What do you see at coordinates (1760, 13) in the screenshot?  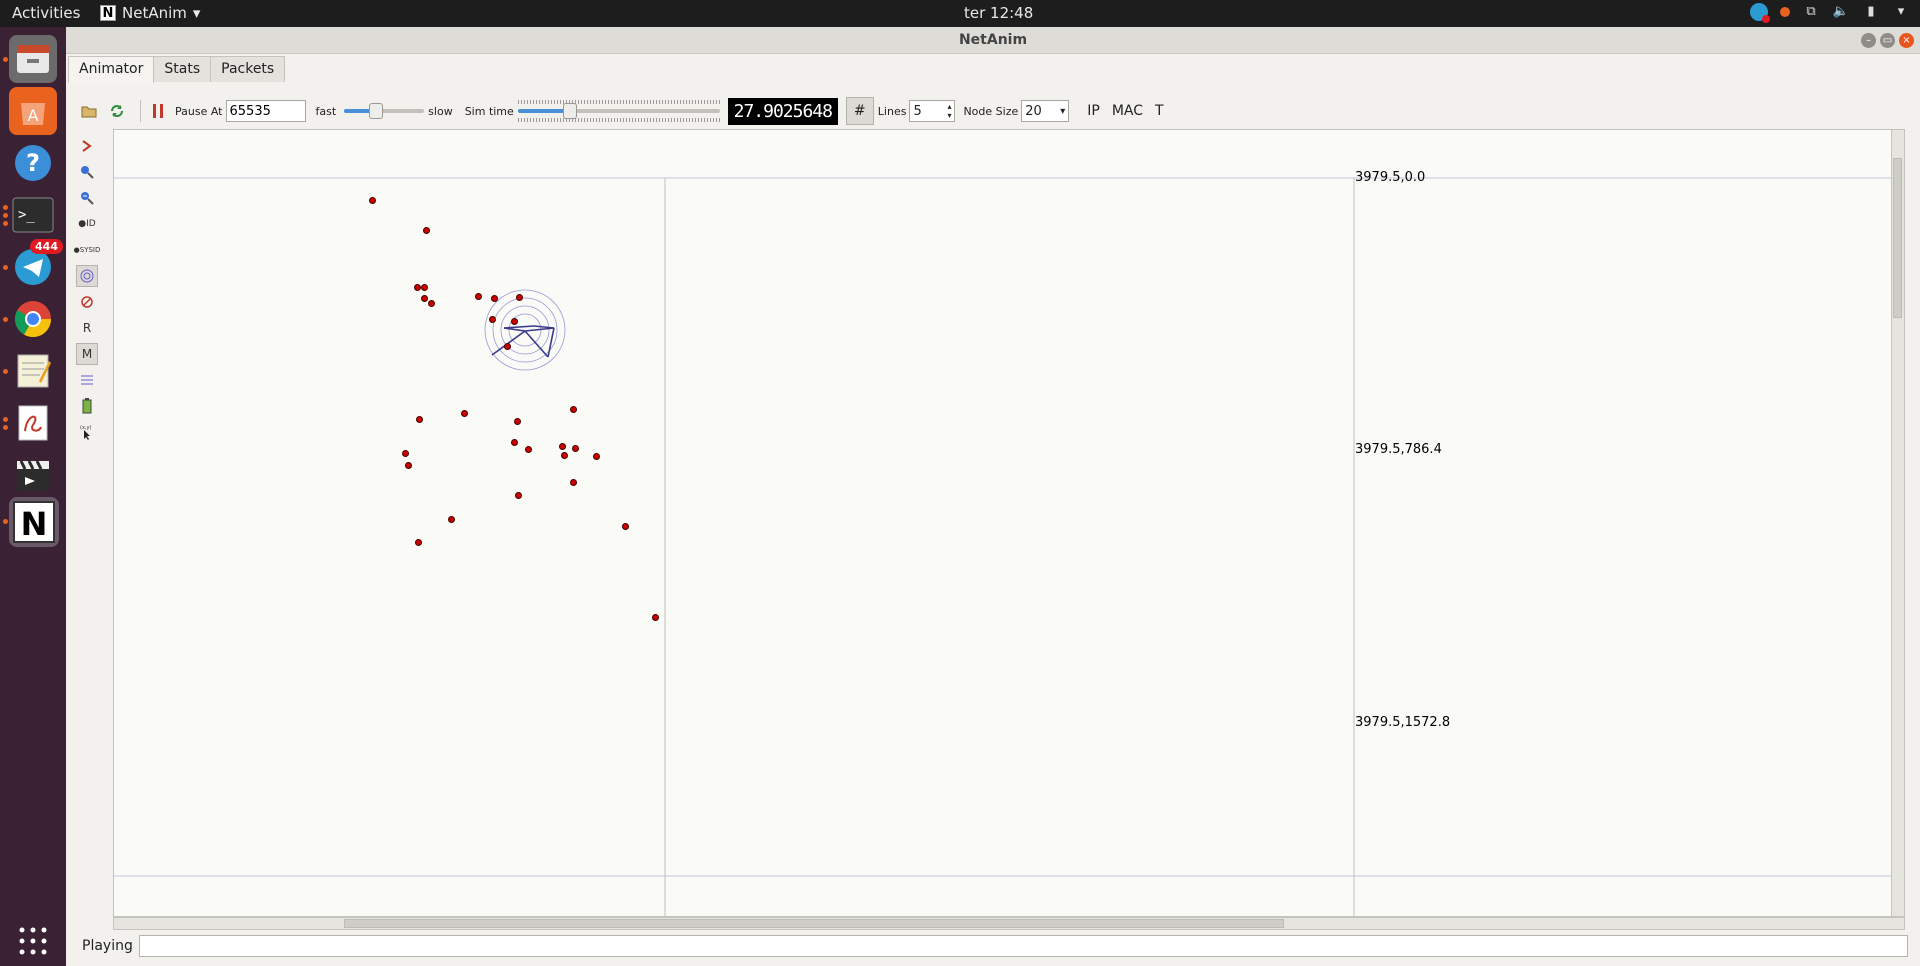 I see `telegram-tray-icon` at bounding box center [1760, 13].